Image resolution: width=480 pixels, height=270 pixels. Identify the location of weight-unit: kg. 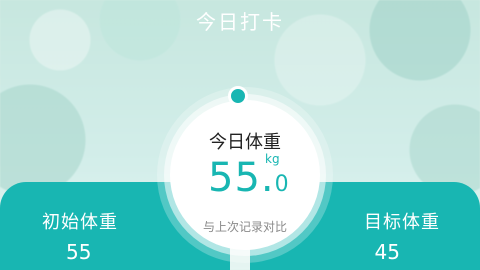
(272, 159).